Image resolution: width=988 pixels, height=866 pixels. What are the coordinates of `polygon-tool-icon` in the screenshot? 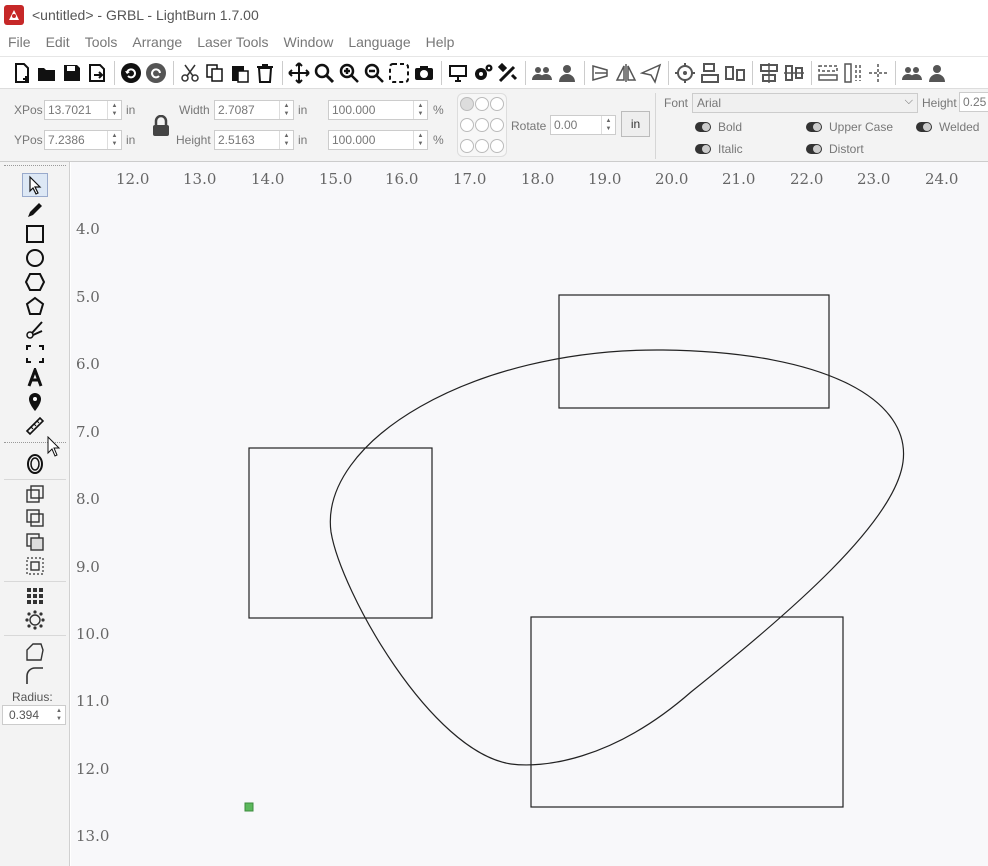 It's located at (35, 282).